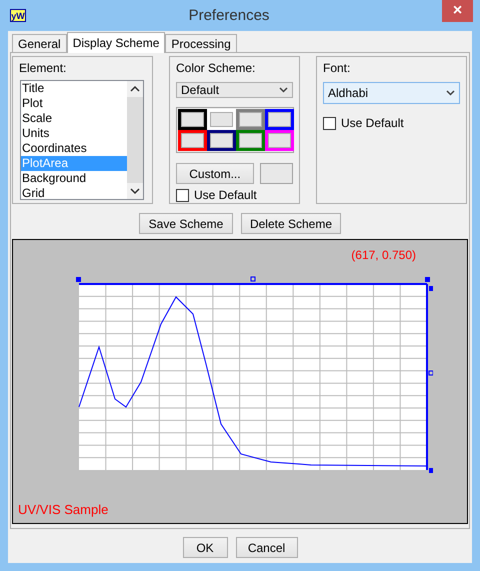  Describe the element at coordinates (205, 547) in the screenshot. I see `dialog-button: OK` at that location.